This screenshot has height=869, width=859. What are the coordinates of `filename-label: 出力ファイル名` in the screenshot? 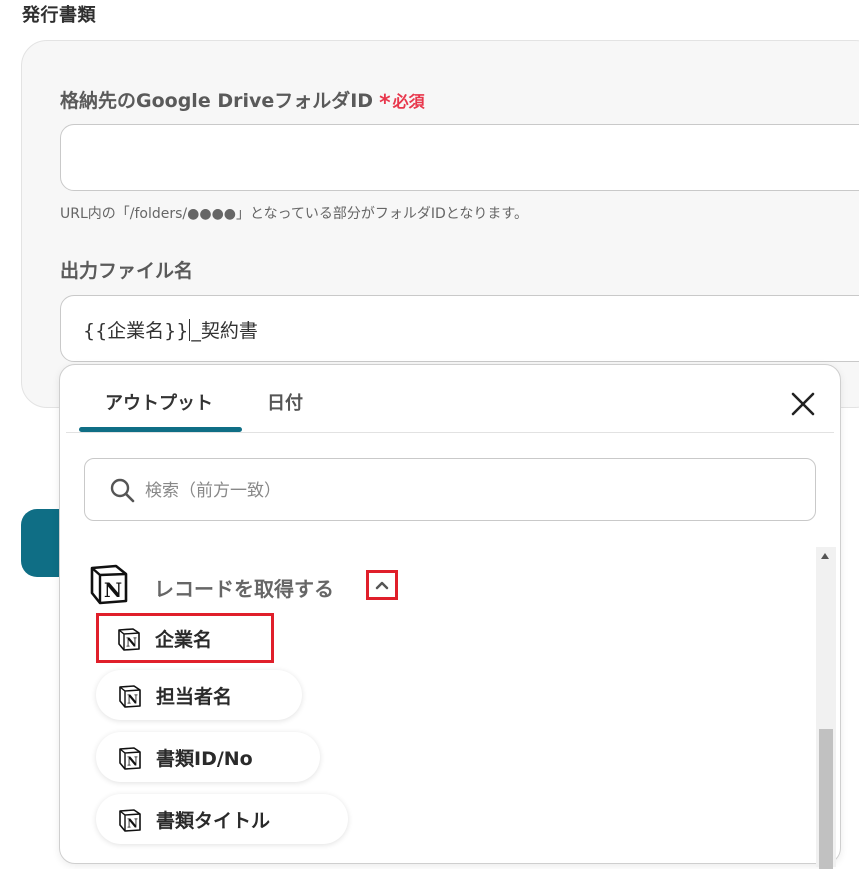 It's located at (127, 271).